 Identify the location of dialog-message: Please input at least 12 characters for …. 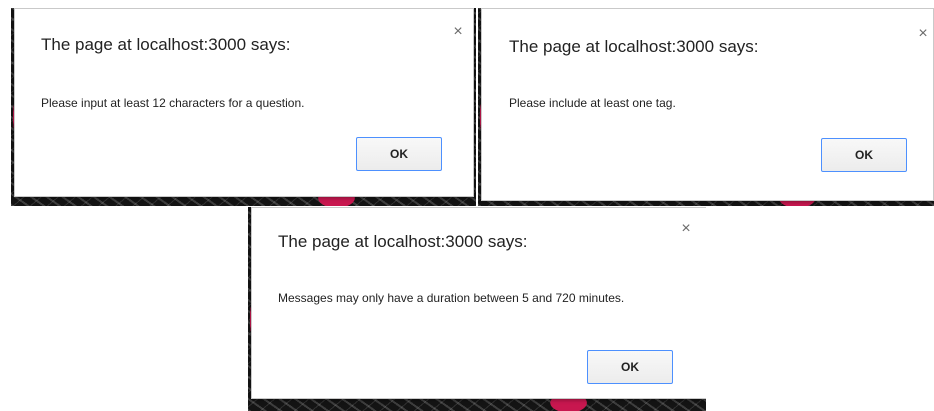
(173, 103).